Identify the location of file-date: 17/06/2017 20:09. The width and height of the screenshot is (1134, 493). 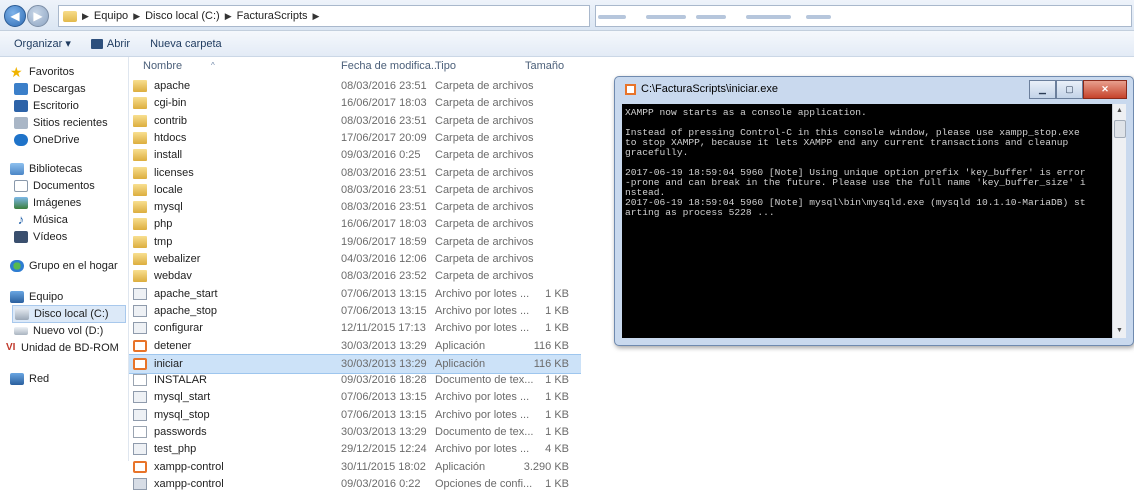
(384, 137).